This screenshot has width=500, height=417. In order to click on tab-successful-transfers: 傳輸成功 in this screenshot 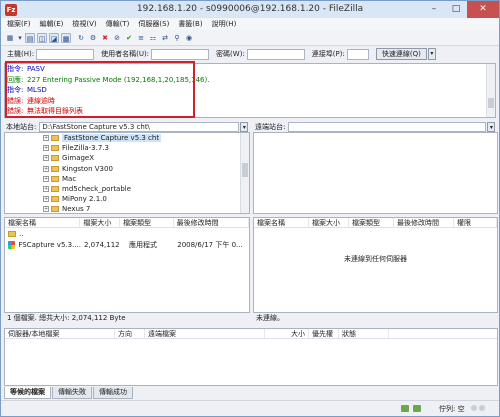, I will do `click(113, 393)`.